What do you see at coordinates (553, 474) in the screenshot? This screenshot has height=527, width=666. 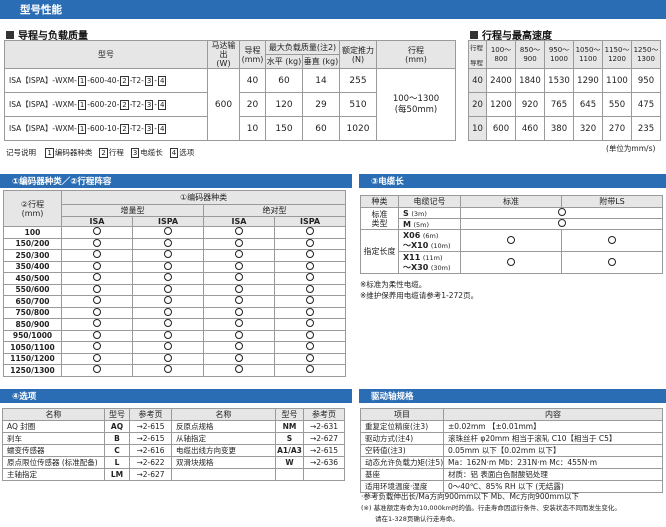 I see `drive-content: 材质：铝 表面白色耐酸铝处理` at bounding box center [553, 474].